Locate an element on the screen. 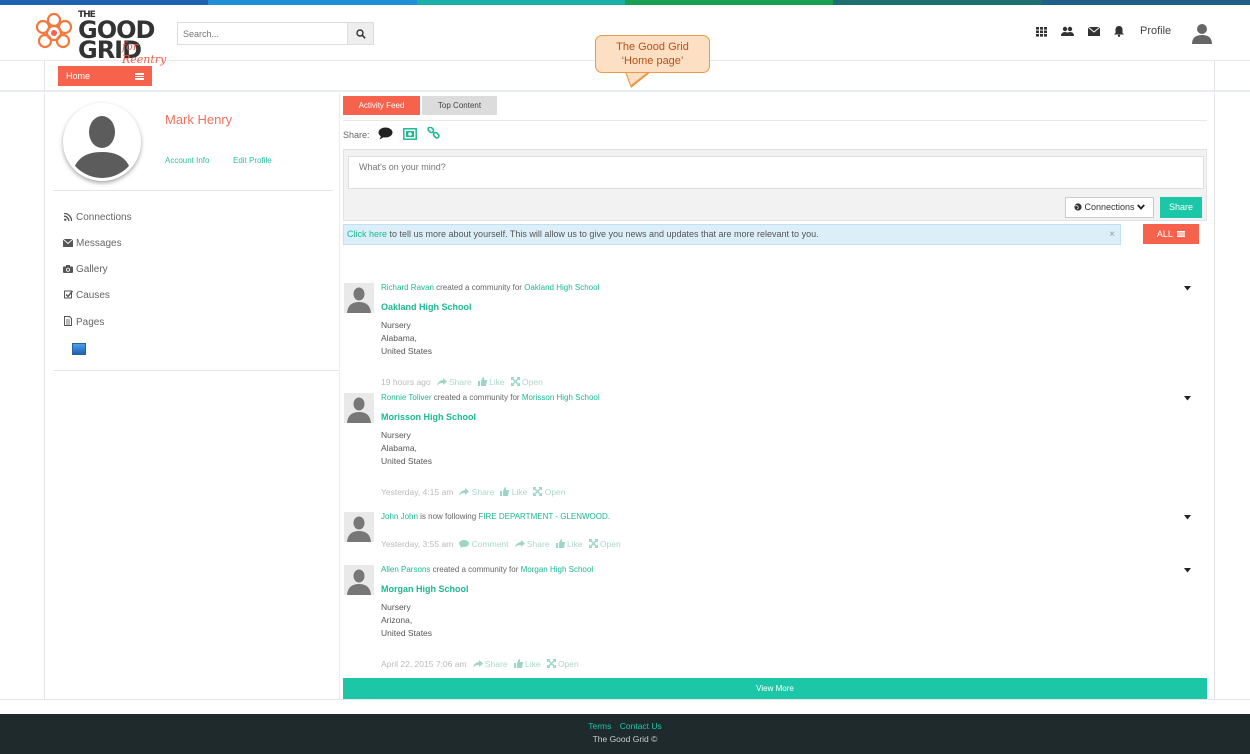  feed-action-text: created a community for is located at coordinates (479, 287).